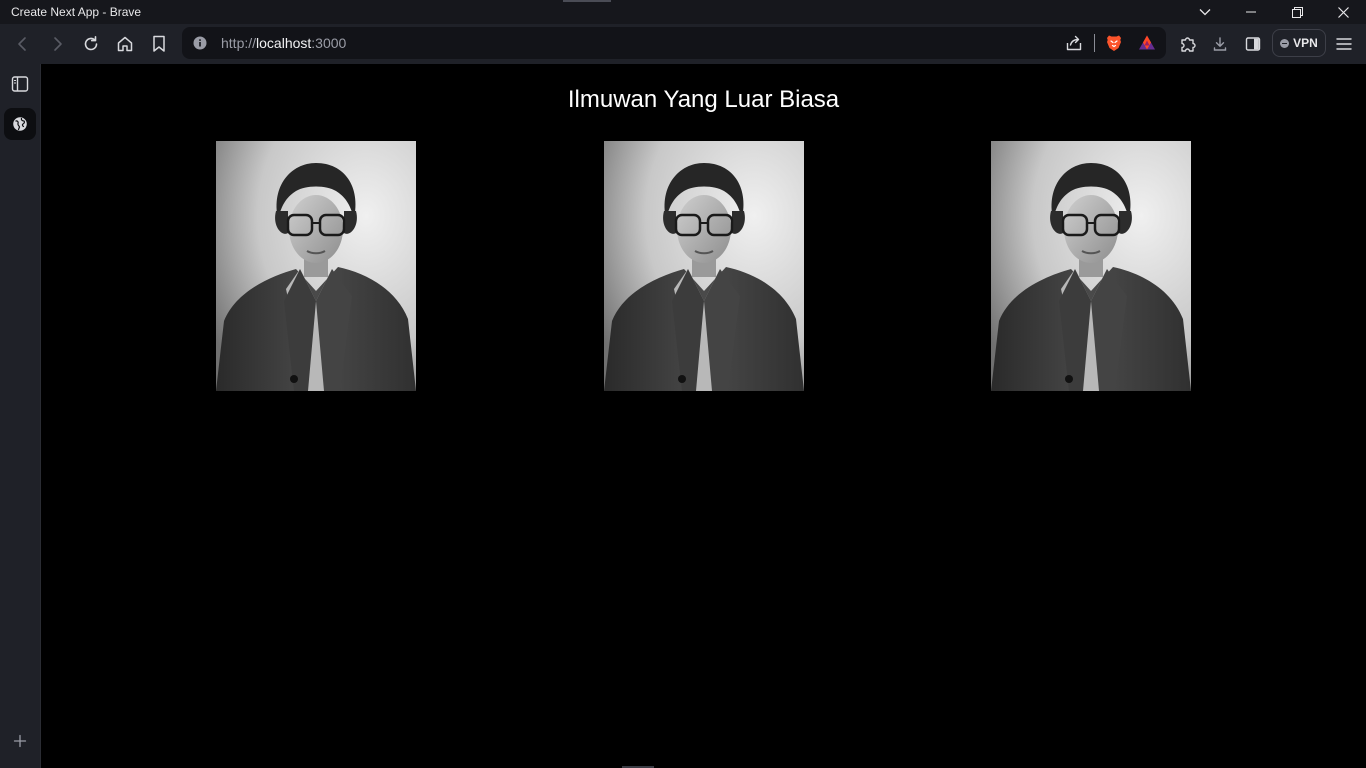  Describe the element at coordinates (200, 43) in the screenshot. I see `info-icon` at that location.